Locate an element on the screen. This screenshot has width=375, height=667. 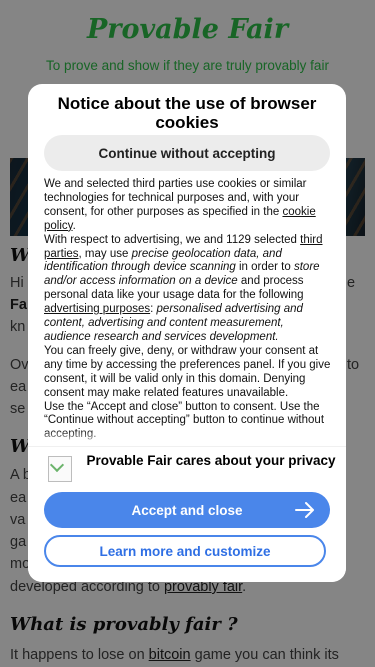
consent-text-1-end: . is located at coordinates (74, 225).